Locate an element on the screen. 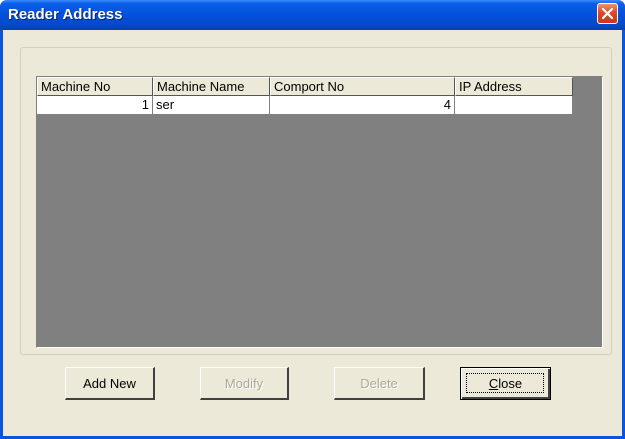 The width and height of the screenshot is (625, 439). close-x-icon is located at coordinates (607, 13).